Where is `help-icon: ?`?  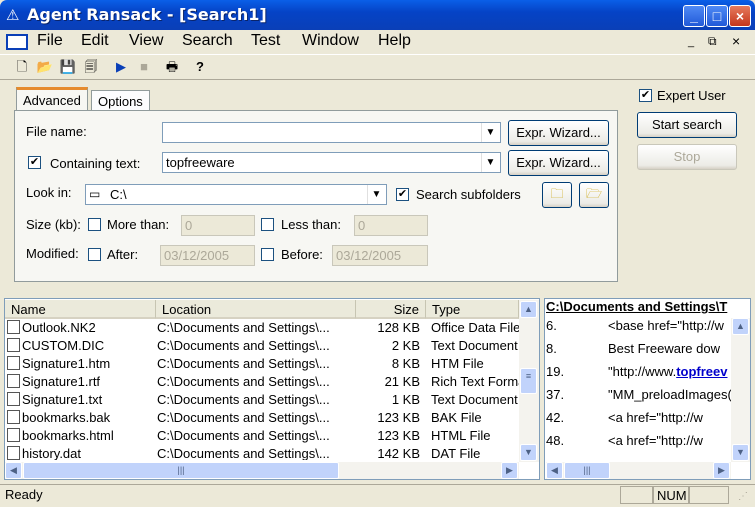
help-icon: ? is located at coordinates (200, 67).